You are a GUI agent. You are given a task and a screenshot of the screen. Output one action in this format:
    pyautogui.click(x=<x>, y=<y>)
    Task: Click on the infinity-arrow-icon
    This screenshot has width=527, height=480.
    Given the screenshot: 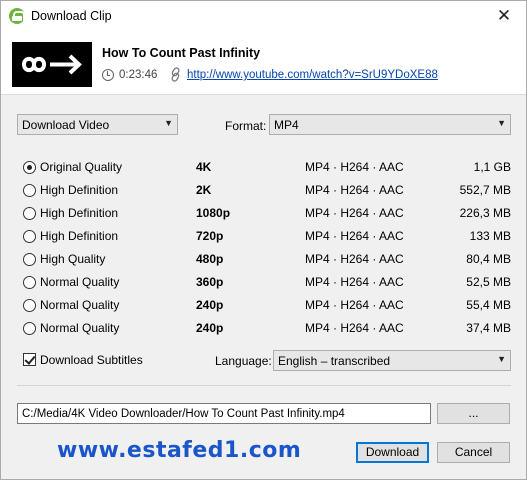 What is the action you would take?
    pyautogui.click(x=51, y=64)
    